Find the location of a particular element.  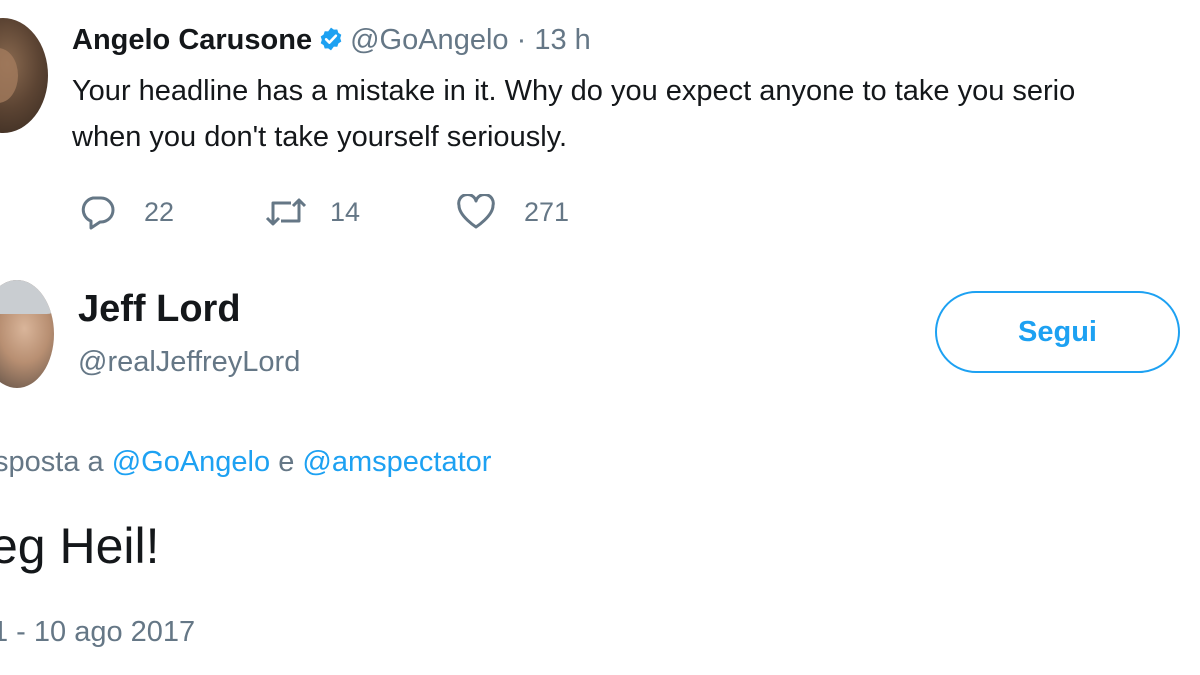

main-author-handle: @realJeffreyLord is located at coordinates (189, 362).